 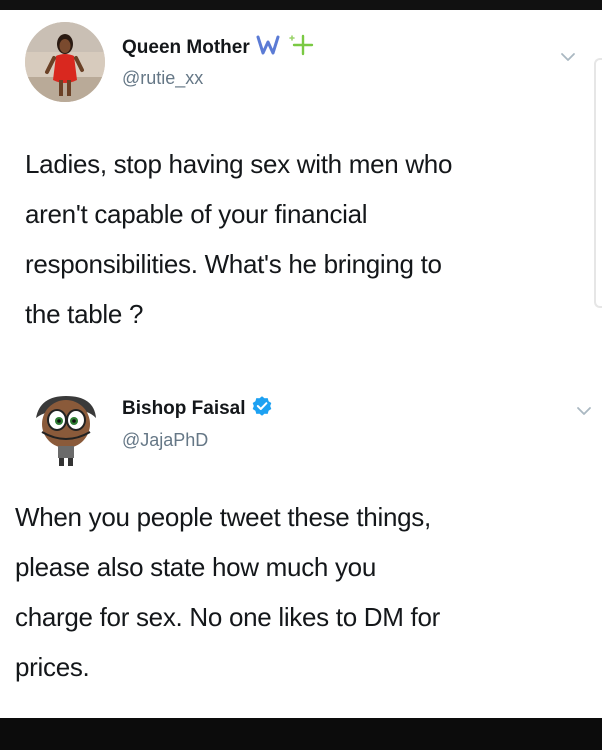 I want to click on author-name-row: Queen Mother, so click(x=218, y=47).